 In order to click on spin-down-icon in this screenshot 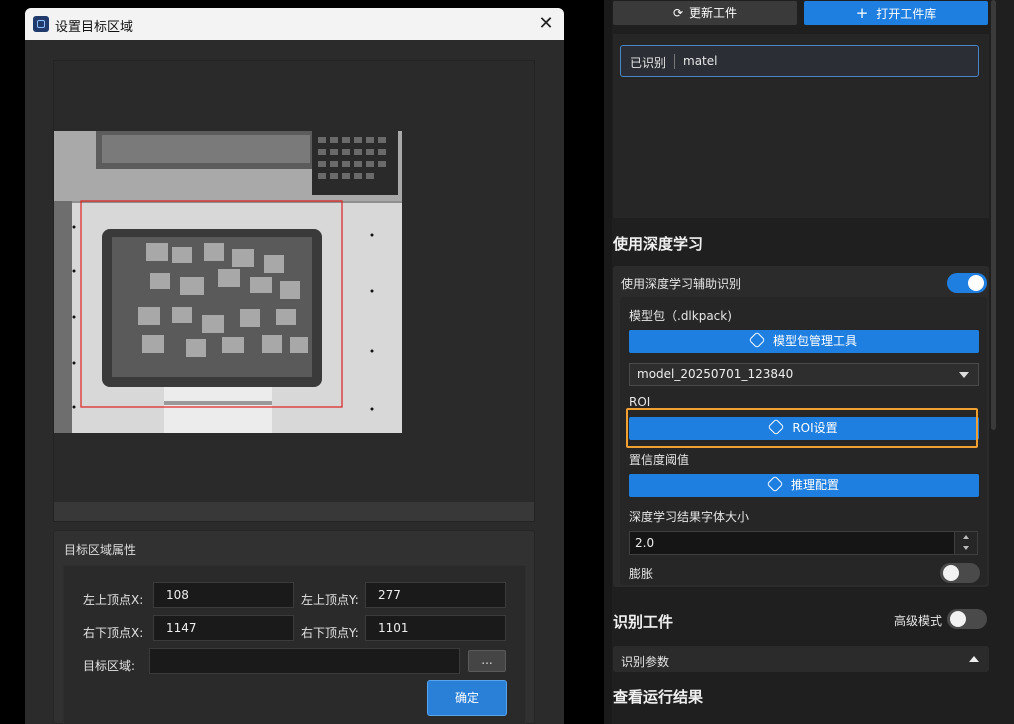, I will do `click(966, 548)`.